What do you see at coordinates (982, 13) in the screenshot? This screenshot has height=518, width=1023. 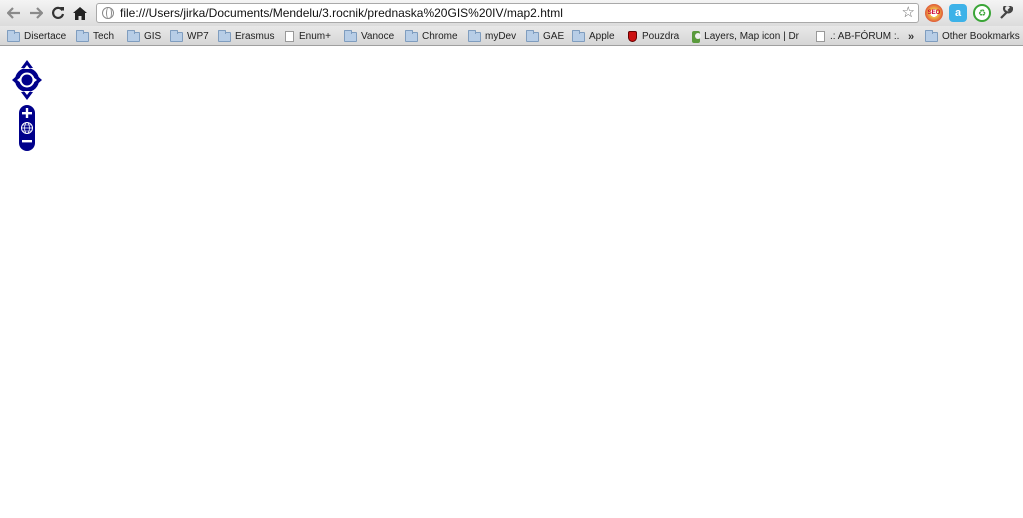 I see `green-extension-icon: ♻` at bounding box center [982, 13].